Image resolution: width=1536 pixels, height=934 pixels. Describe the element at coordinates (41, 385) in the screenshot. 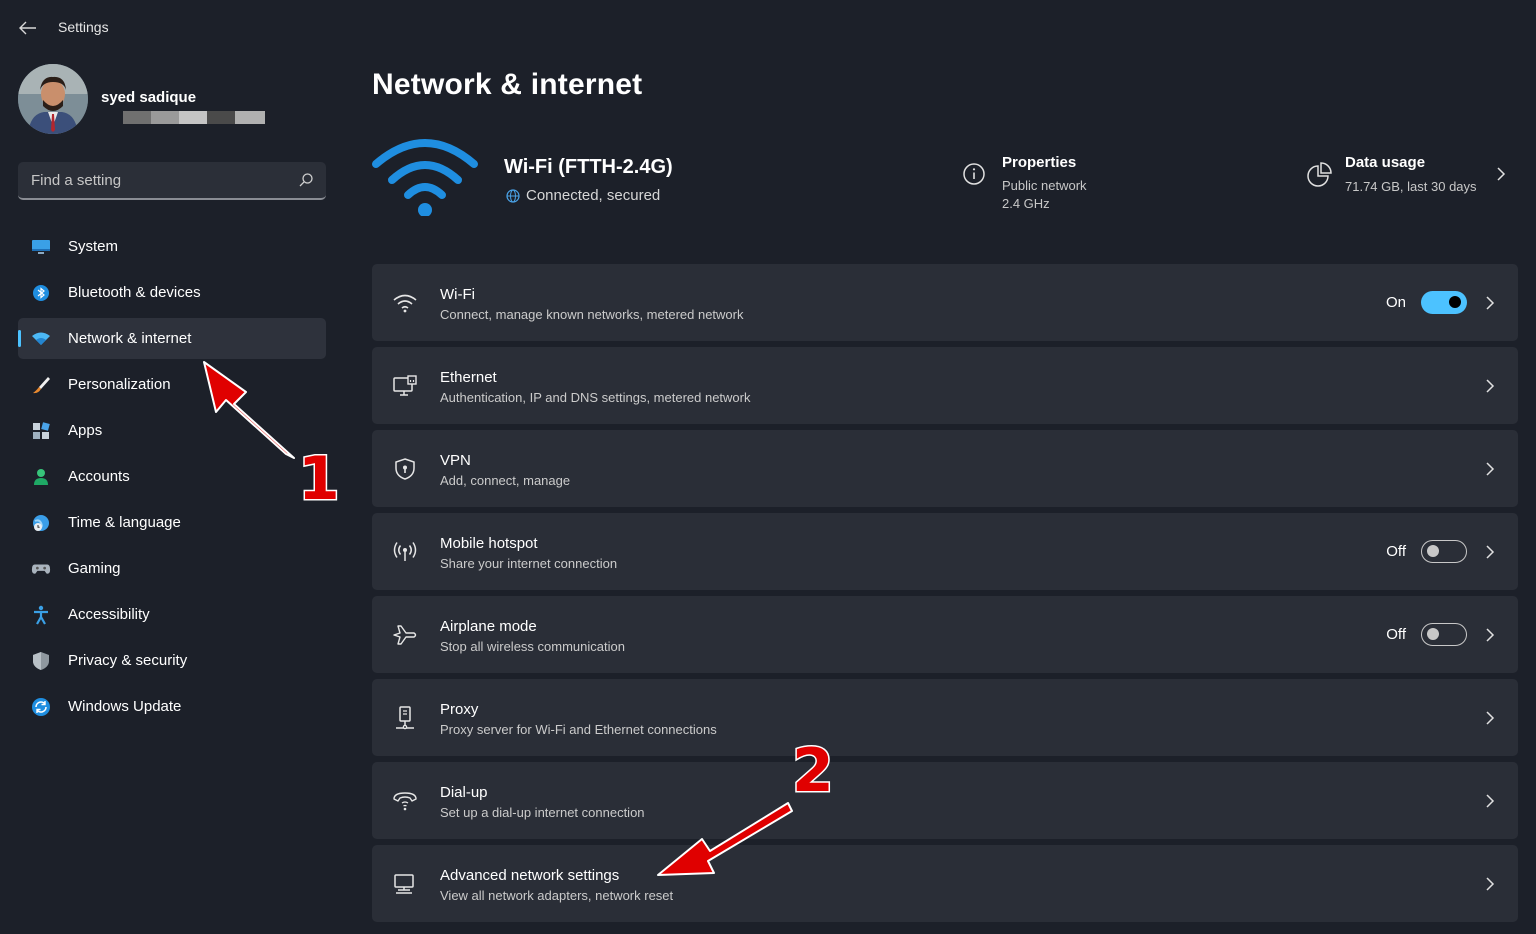

I see `brush-icon` at that location.